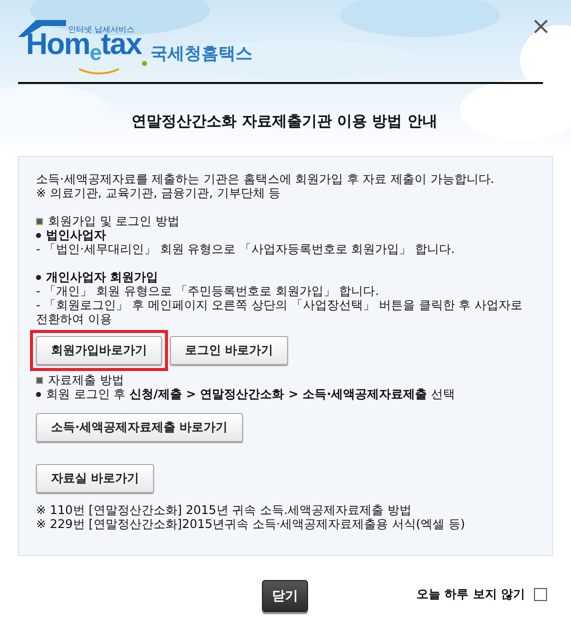 This screenshot has width=571, height=641. Describe the element at coordinates (284, 121) in the screenshot. I see `dialog-title: 연말정산간소화 자료제출기관 이용 방법 안내` at that location.